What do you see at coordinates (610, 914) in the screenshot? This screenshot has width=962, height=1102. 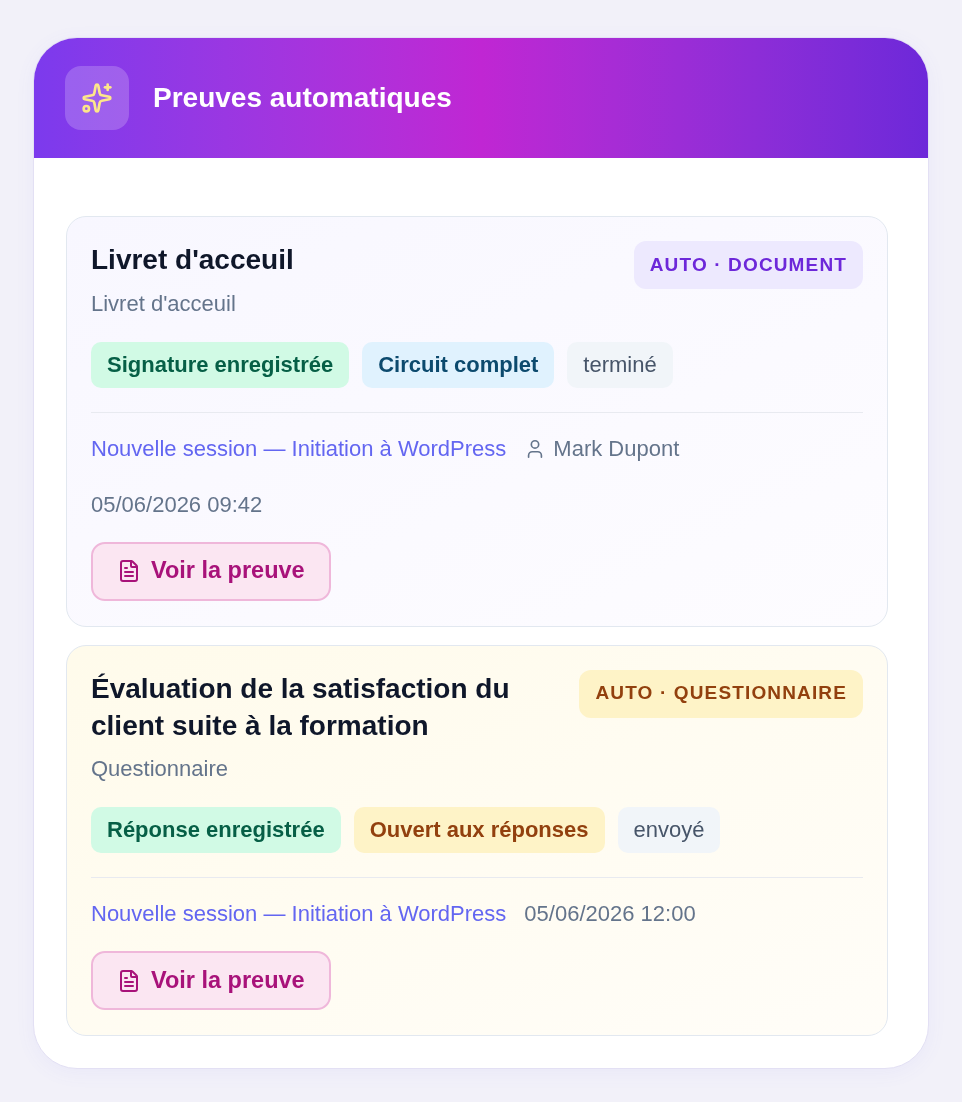 I see `date-text: 05/06/2026 12:00` at bounding box center [610, 914].